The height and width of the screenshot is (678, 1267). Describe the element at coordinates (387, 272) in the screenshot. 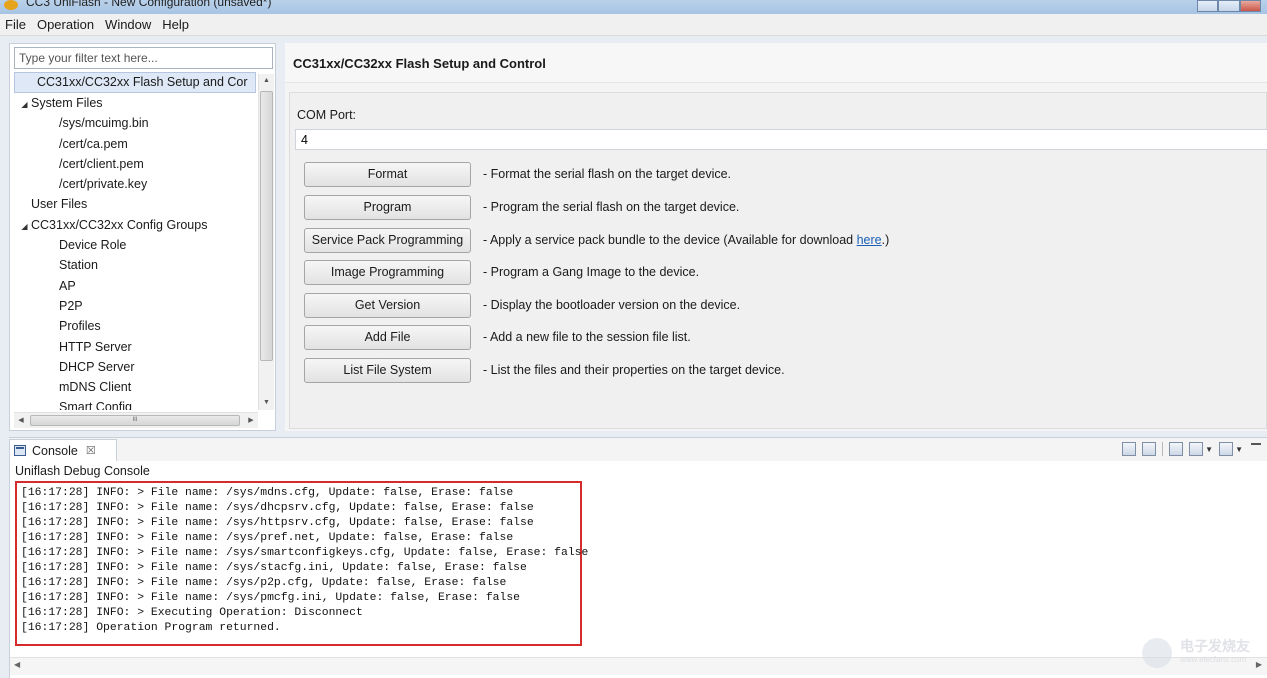

I see `image-programming-button: Image Programming` at that location.